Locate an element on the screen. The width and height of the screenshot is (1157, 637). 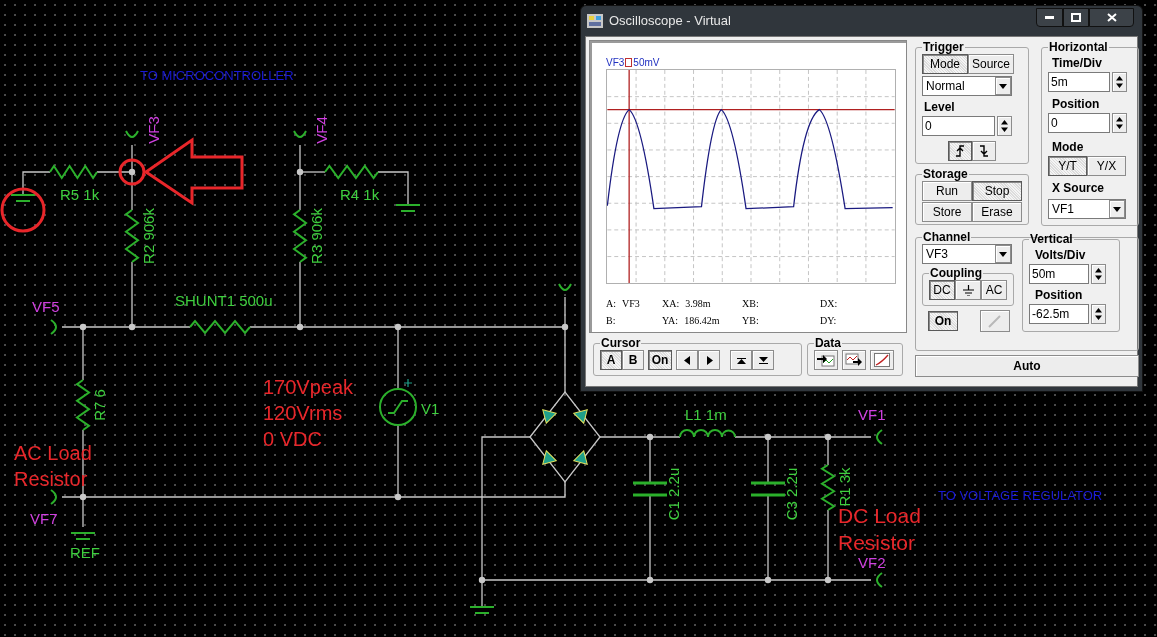
cursor-toggle: B is located at coordinates (633, 360).